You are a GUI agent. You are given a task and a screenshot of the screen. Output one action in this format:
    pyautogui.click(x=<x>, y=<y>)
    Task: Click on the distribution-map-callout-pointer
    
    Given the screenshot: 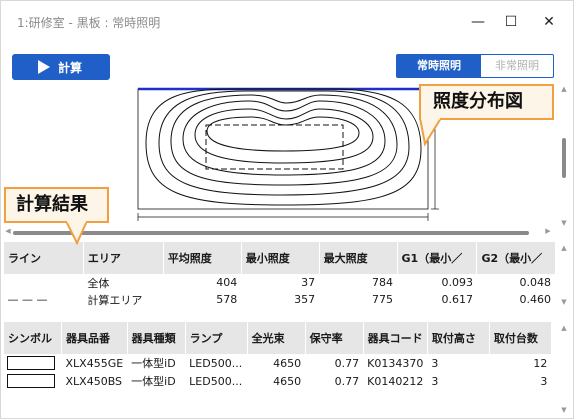 What is the action you would take?
    pyautogui.click(x=431, y=132)
    